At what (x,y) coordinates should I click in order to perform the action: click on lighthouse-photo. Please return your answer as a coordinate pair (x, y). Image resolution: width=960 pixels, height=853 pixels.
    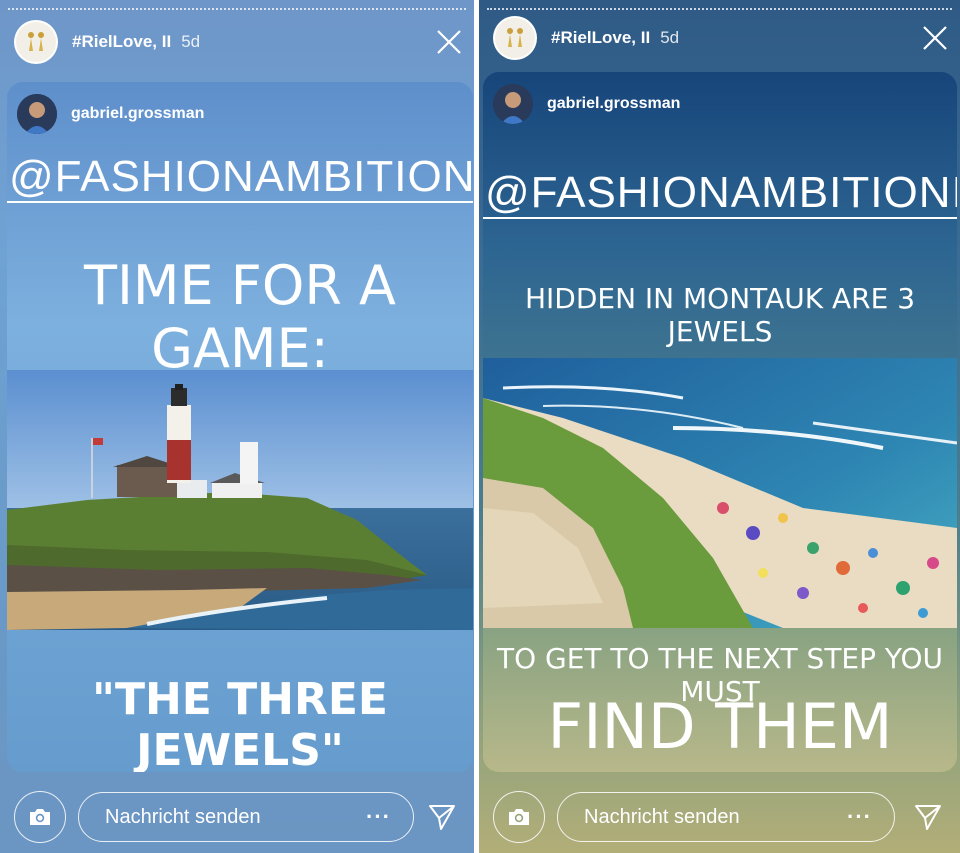
    Looking at the image, I should click on (240, 500).